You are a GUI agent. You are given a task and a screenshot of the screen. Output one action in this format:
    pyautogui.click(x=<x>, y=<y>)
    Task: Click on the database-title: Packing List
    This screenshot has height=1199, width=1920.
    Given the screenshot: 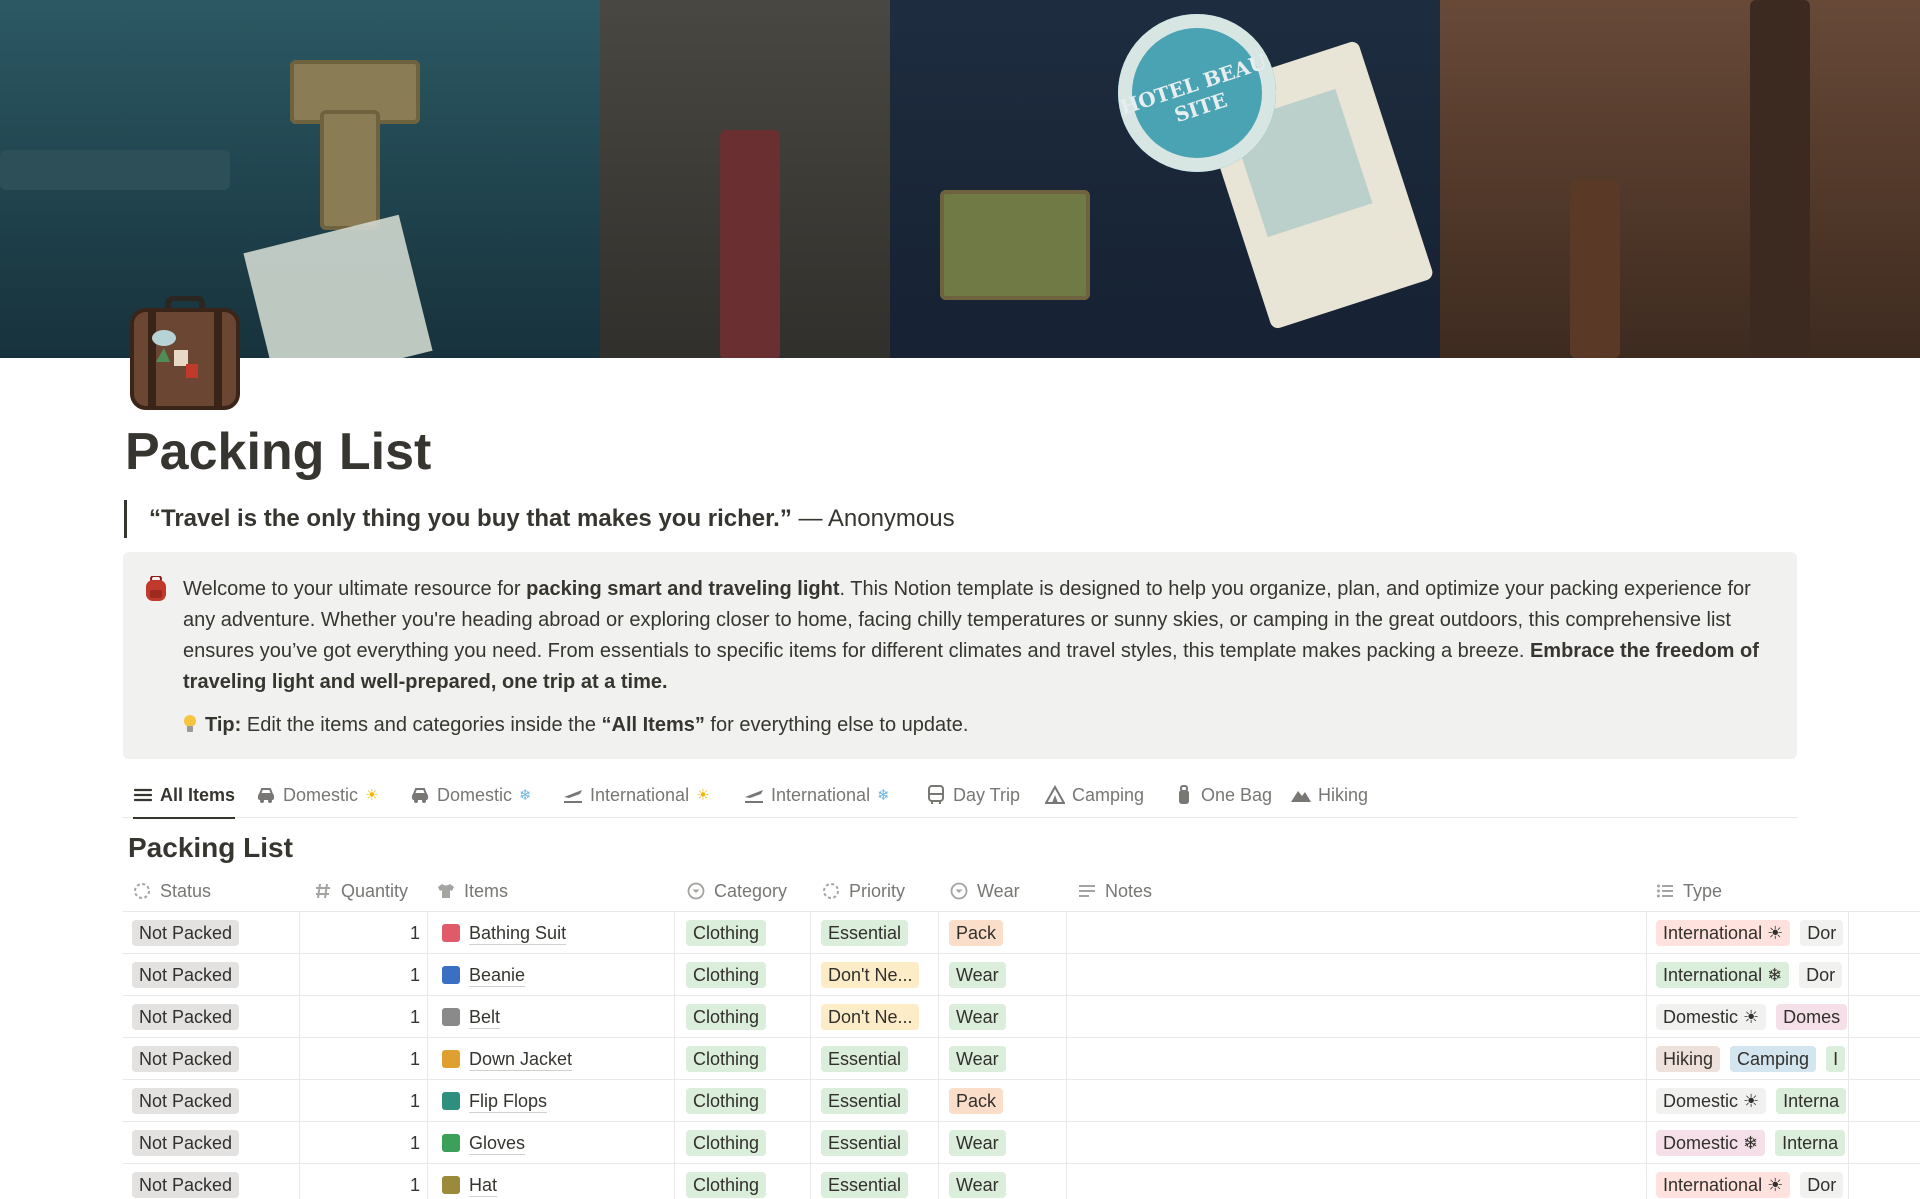 What is the action you would take?
    pyautogui.click(x=210, y=848)
    